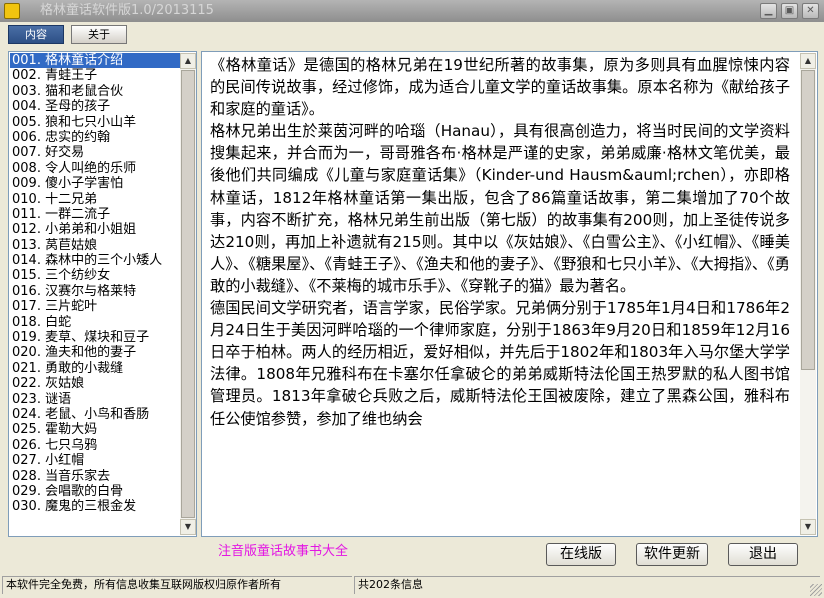 The height and width of the screenshot is (598, 824). Describe the element at coordinates (581, 554) in the screenshot. I see `online-version-button: 在线版` at that location.